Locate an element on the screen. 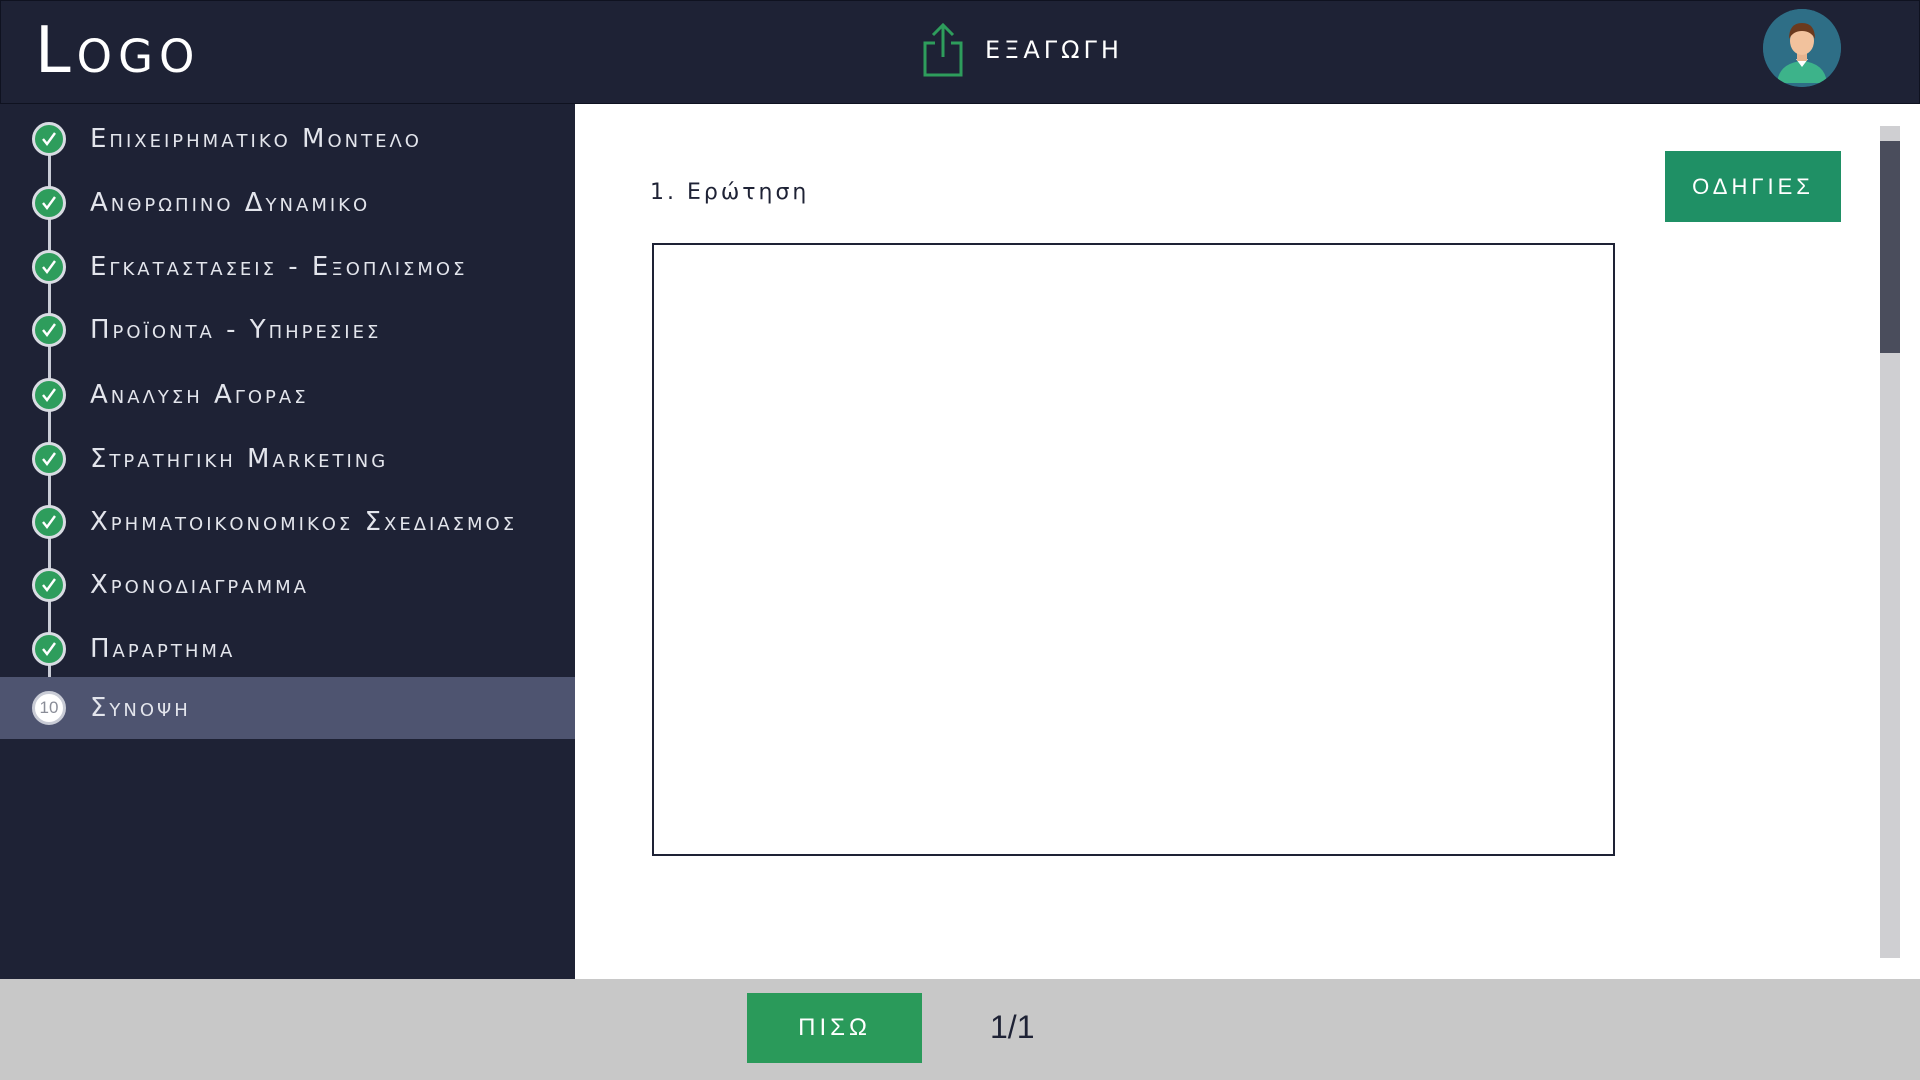  footer-bar: ΠΙΣΩ 1/1 is located at coordinates (960, 1029).